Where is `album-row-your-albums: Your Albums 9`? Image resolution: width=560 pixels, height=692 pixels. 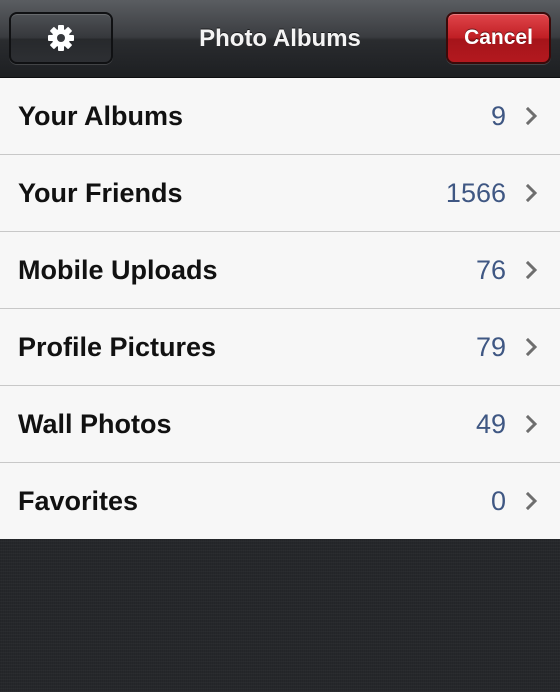
album-row-your-albums: Your Albums 9 is located at coordinates (280, 116).